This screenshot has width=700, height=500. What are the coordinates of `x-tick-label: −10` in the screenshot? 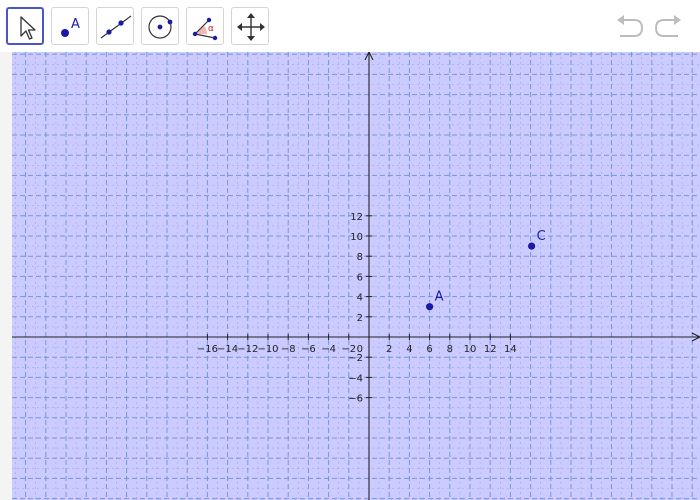 It's located at (267, 349).